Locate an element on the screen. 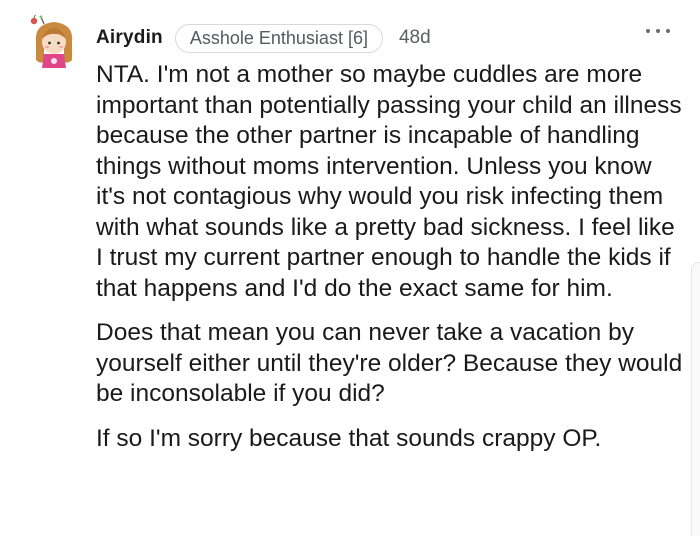 This screenshot has width=700, height=536. more-horizontal-icon is located at coordinates (658, 31).